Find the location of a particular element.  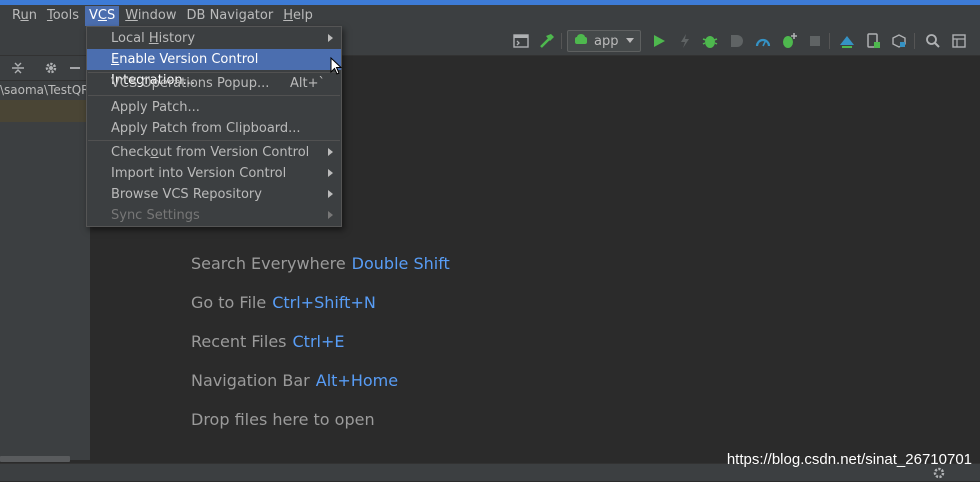

hint-shortcut: Ctrl+E is located at coordinates (318, 341).